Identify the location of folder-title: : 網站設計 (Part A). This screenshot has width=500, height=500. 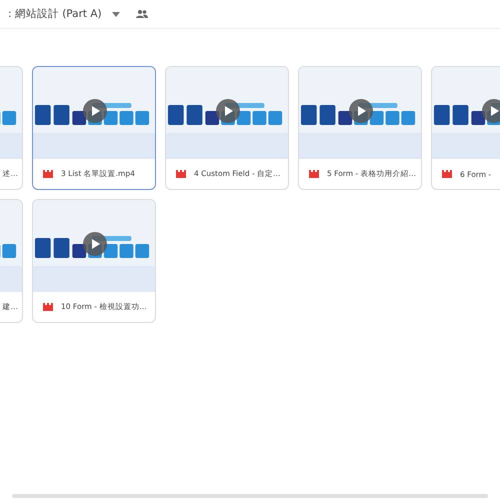
(55, 14).